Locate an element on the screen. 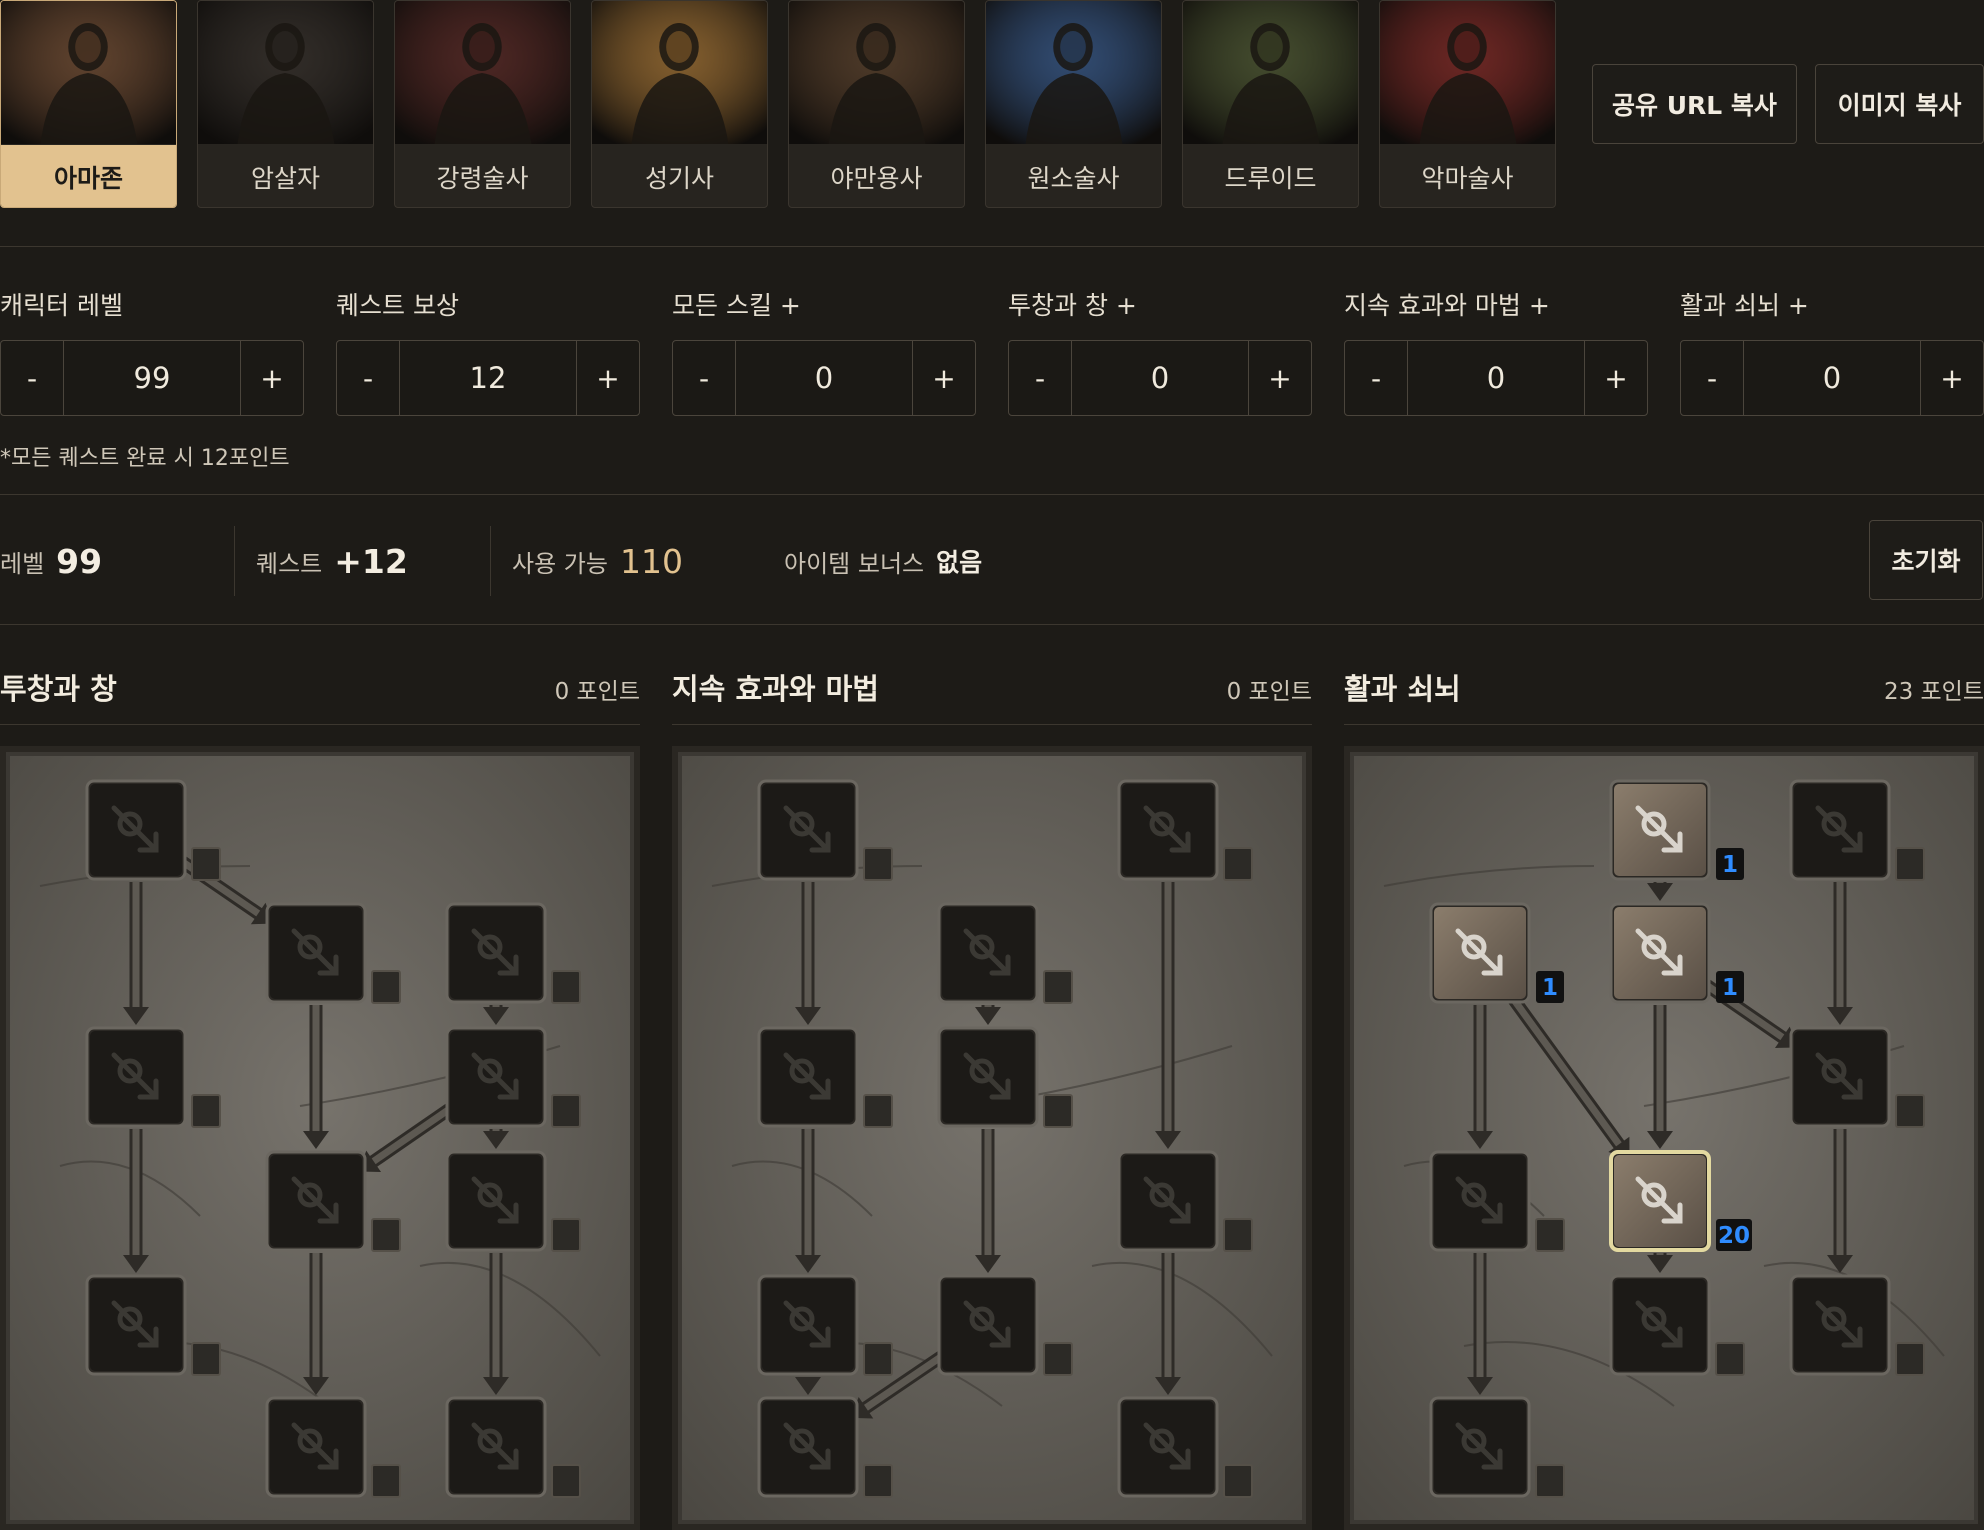 This screenshot has width=1984, height=1530. quest-note: *모든 퀘스트 완료 시 12포인트 is located at coordinates (145, 458).